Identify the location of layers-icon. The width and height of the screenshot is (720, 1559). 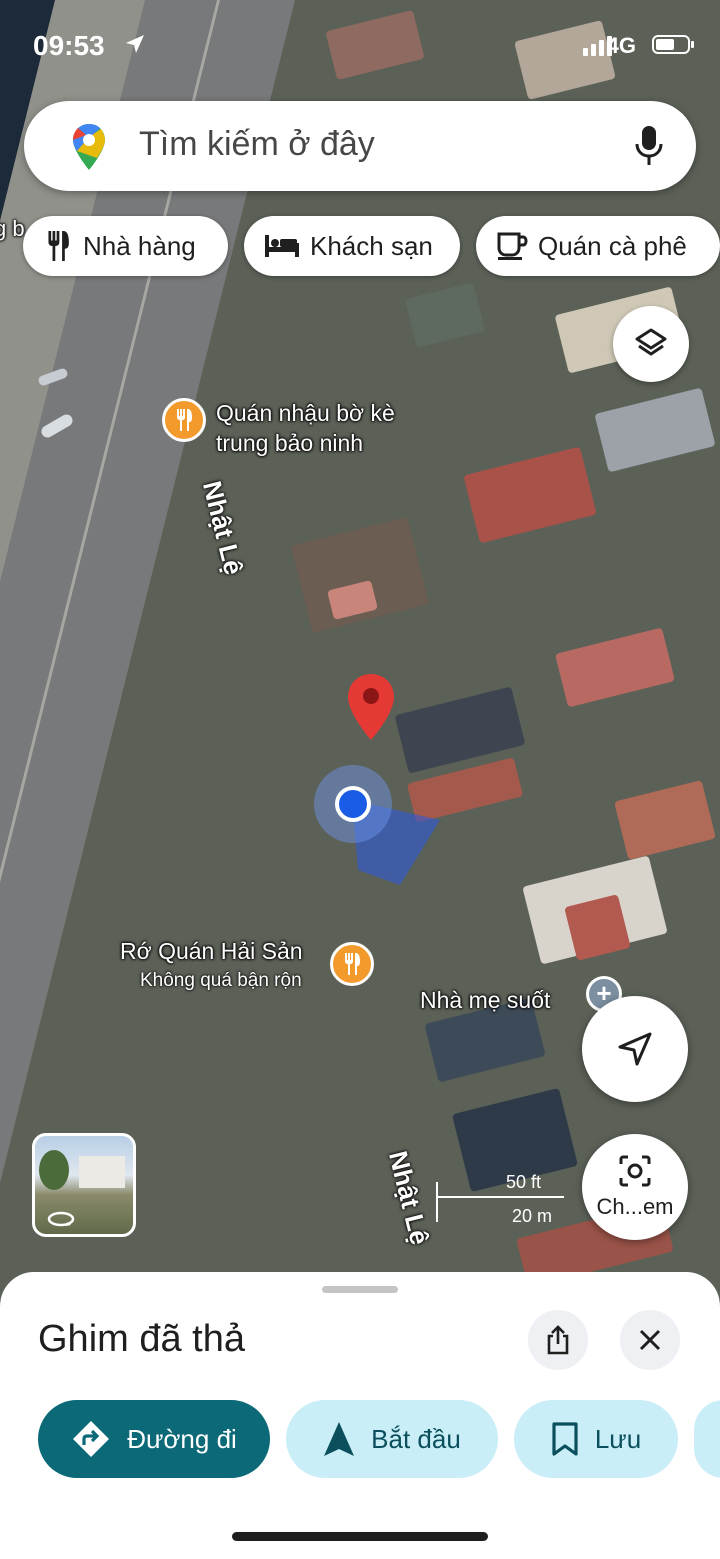
(651, 342).